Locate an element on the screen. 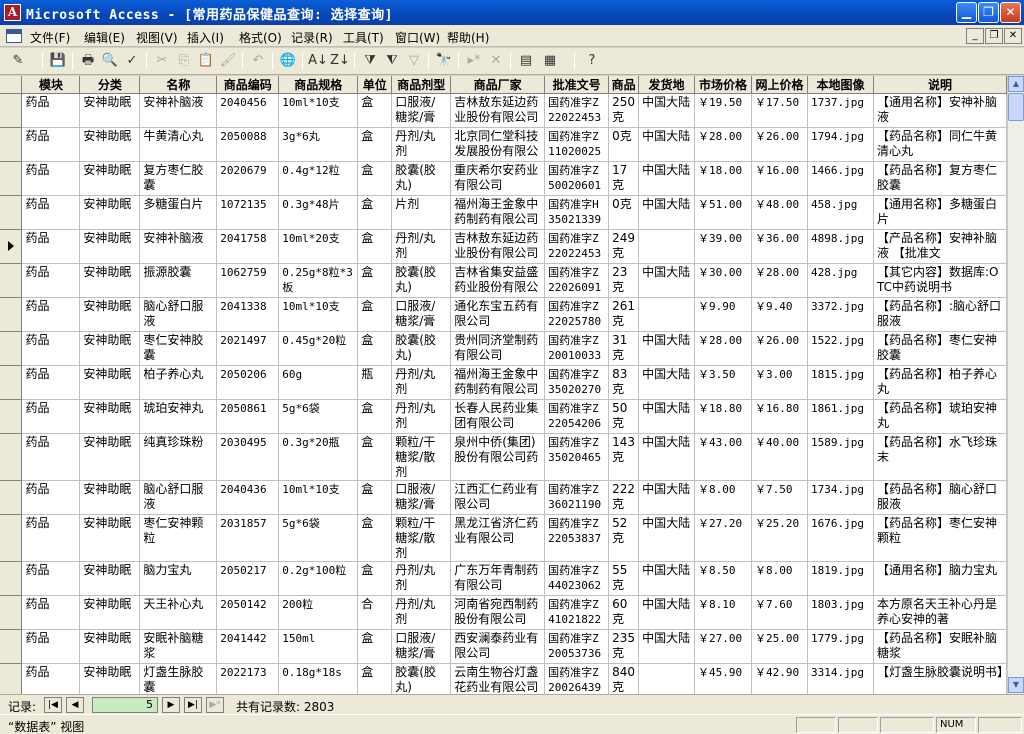 This screenshot has width=1024, height=734. column-header: 本地图像 is located at coordinates (840, 85).